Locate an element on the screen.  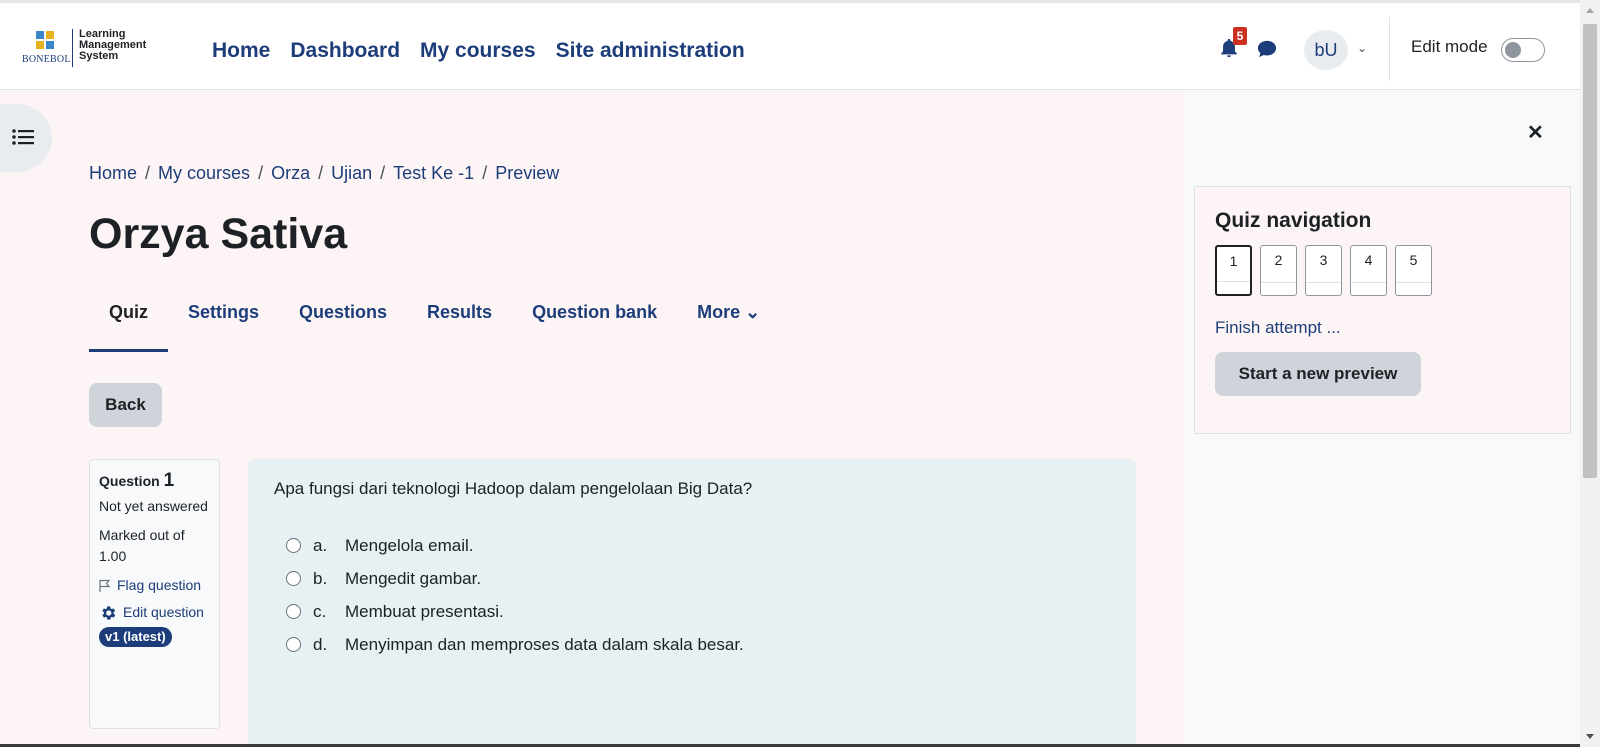
breadcrumb-current: Preview is located at coordinates (527, 173).